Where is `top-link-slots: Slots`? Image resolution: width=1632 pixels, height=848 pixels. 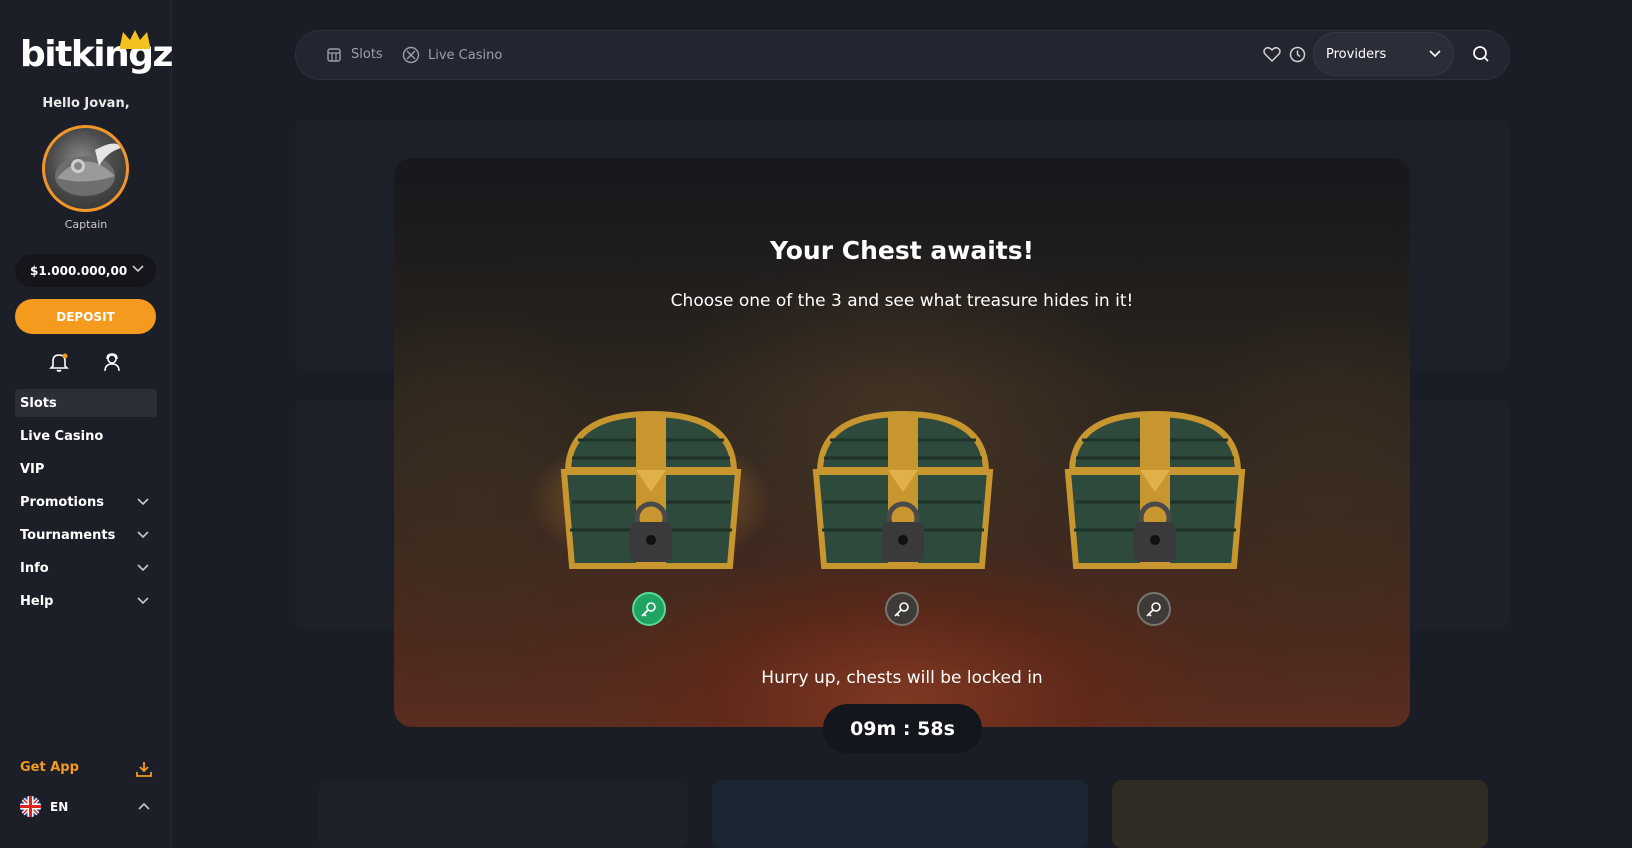
top-link-slots: Slots is located at coordinates (354, 54).